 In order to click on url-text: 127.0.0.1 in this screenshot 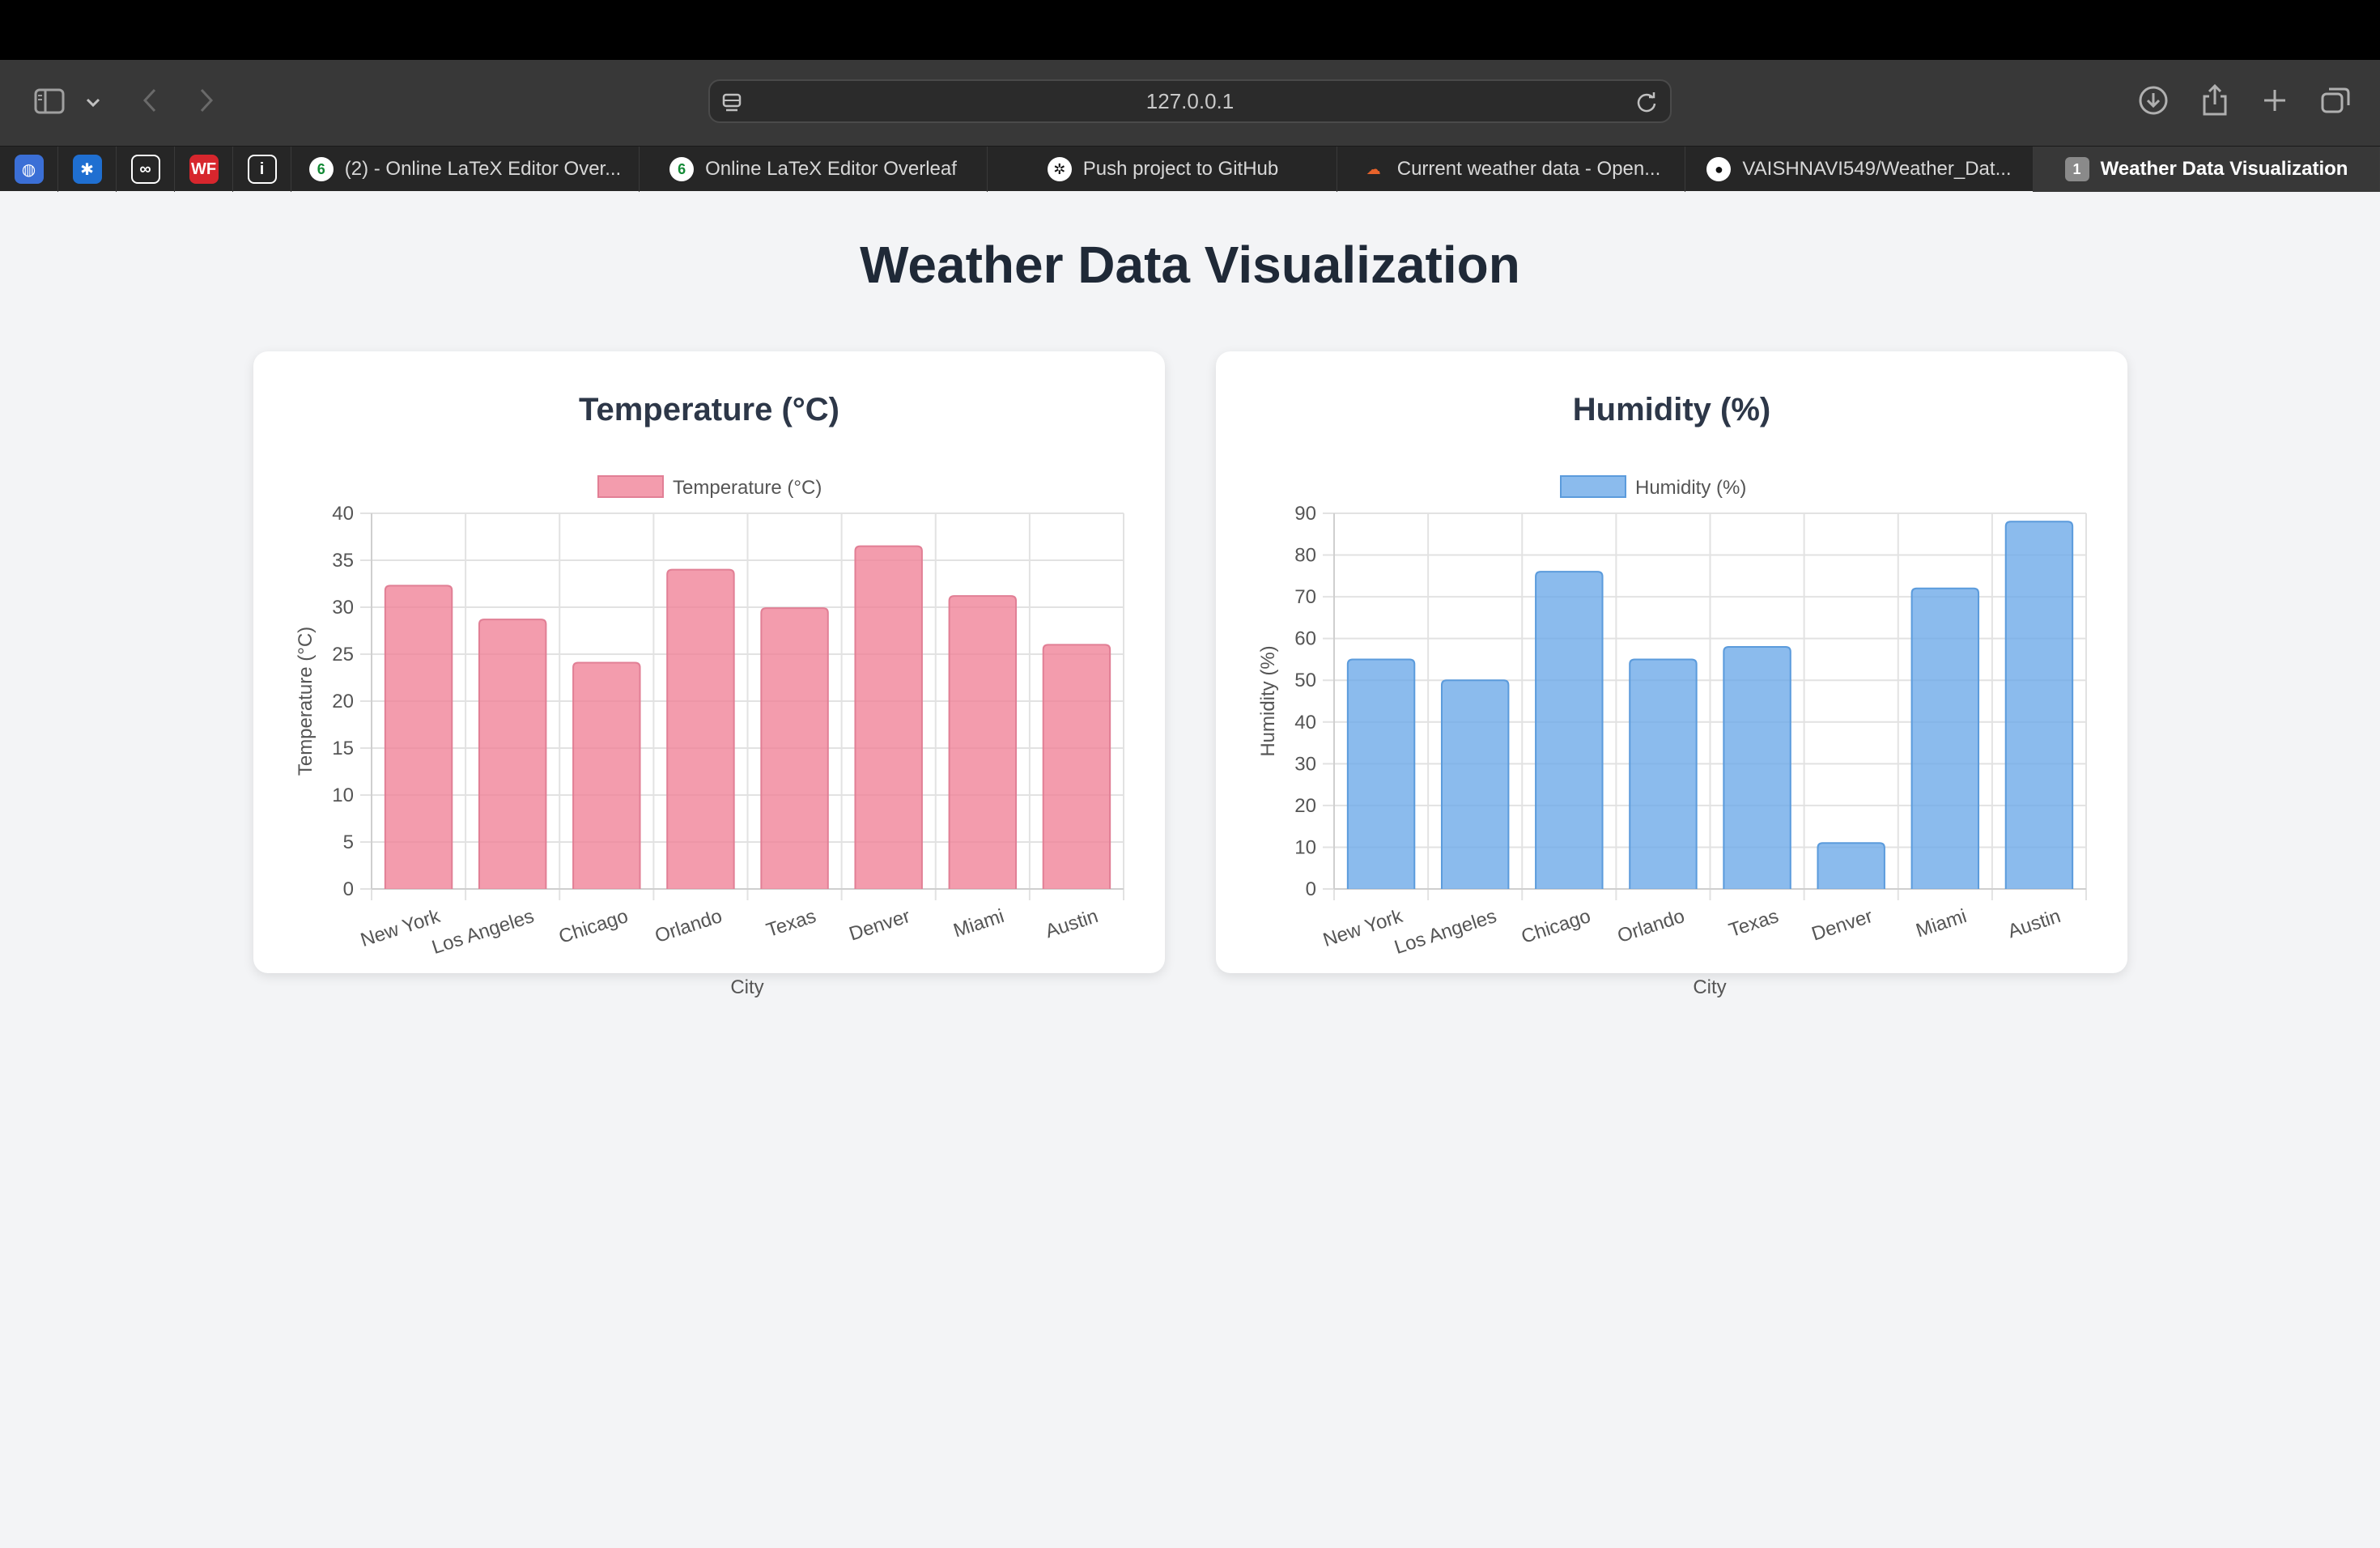, I will do `click(1190, 100)`.